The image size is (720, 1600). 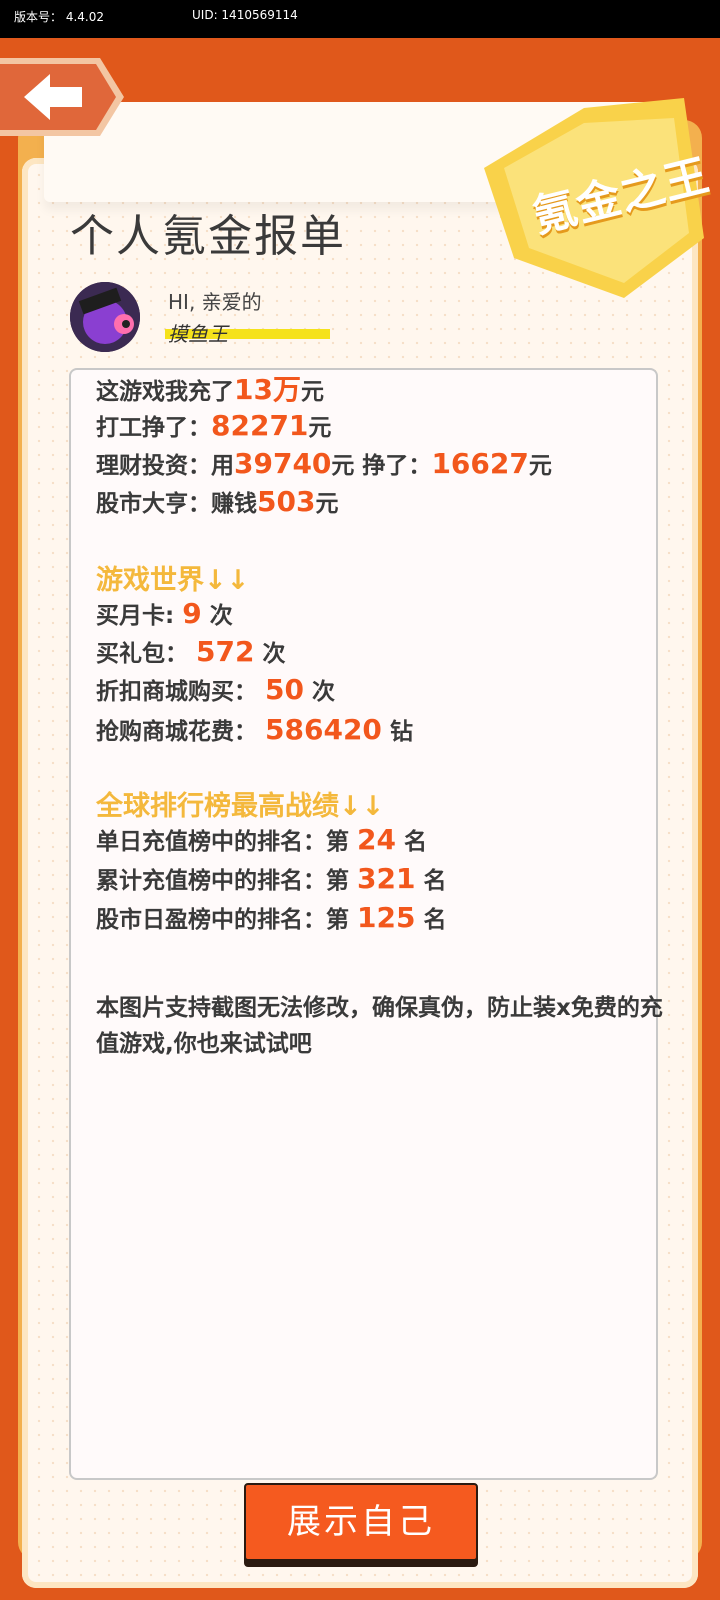 What do you see at coordinates (164, 613) in the screenshot?
I see `game-item-monthly-card: 买月卡: 9 次` at bounding box center [164, 613].